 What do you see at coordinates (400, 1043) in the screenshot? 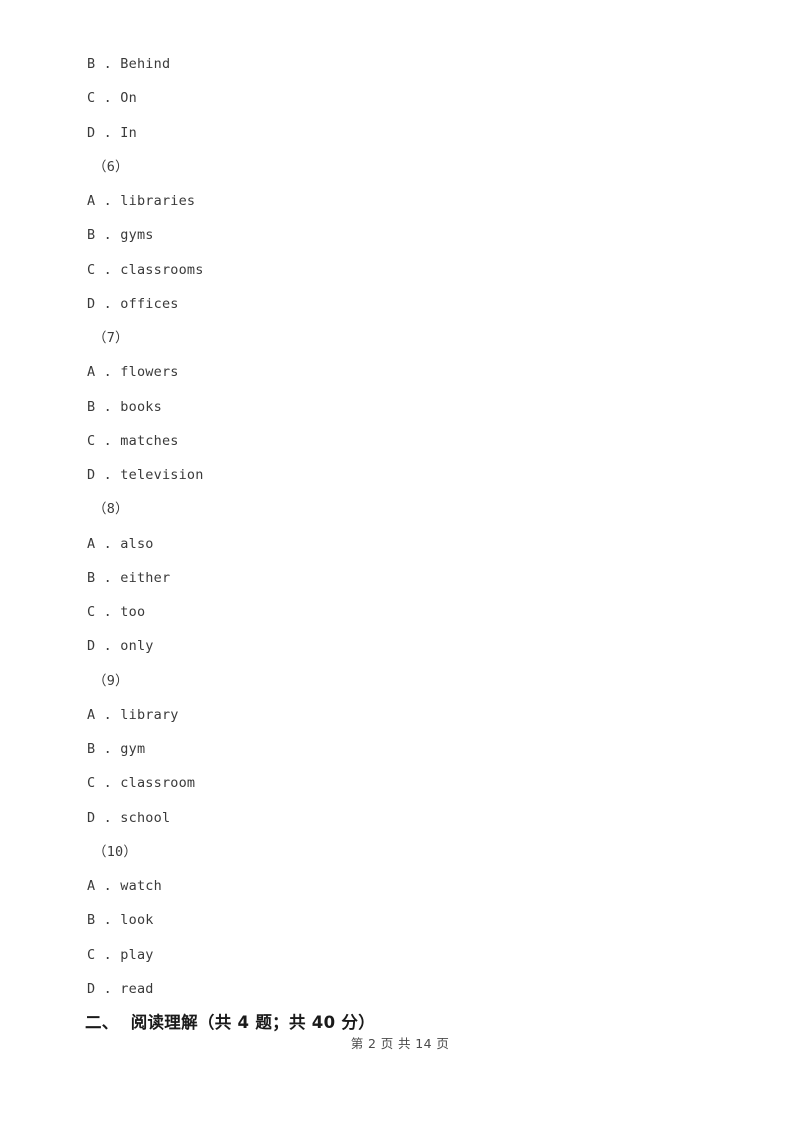
I see `page-footer: 第 2 页 共 14 页` at bounding box center [400, 1043].